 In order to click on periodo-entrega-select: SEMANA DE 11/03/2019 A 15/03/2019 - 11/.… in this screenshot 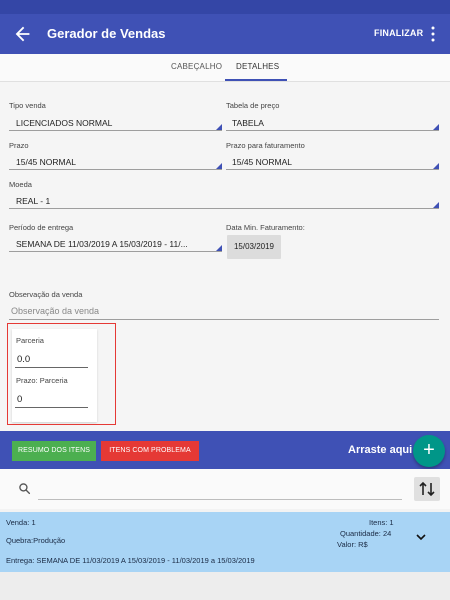, I will do `click(114, 244)`.